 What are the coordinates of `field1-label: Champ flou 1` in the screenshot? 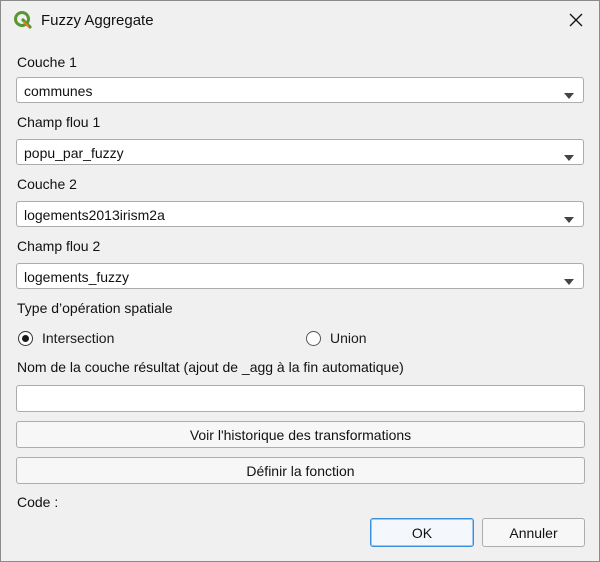 It's located at (59, 122).